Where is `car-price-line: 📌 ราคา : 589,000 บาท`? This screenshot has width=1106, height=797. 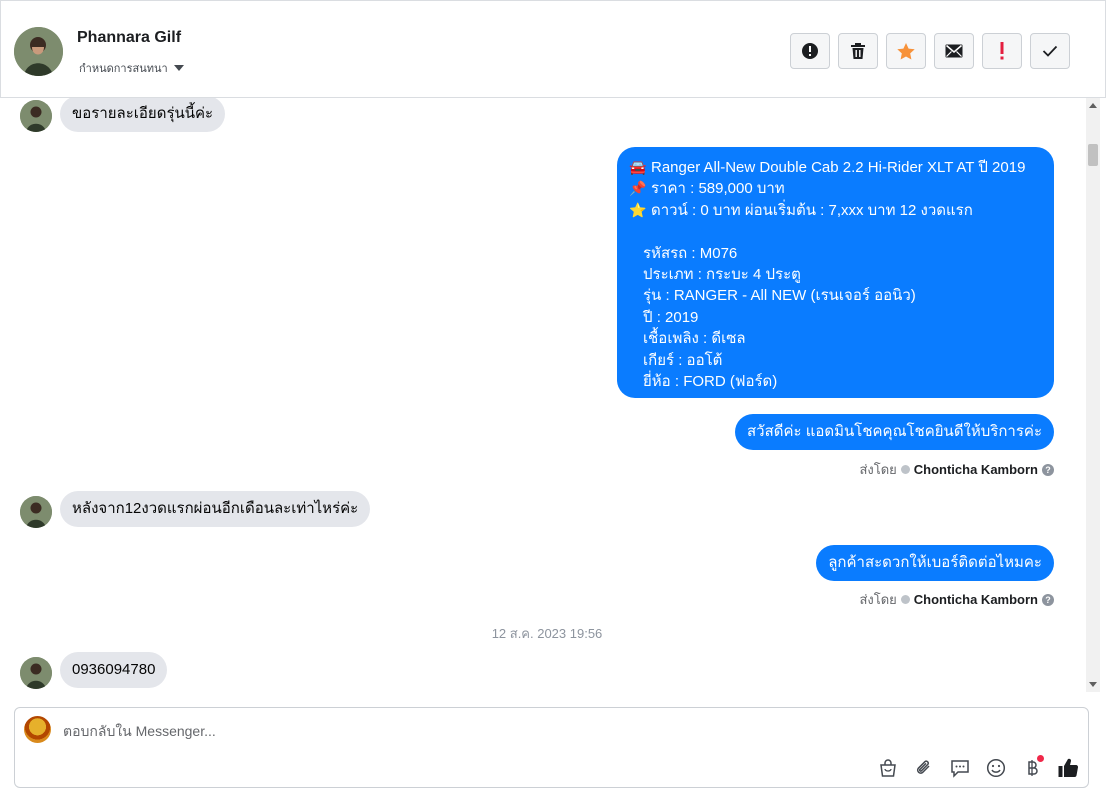
car-price-line: 📌 ราคา : 589,000 บาท is located at coordinates (835, 188).